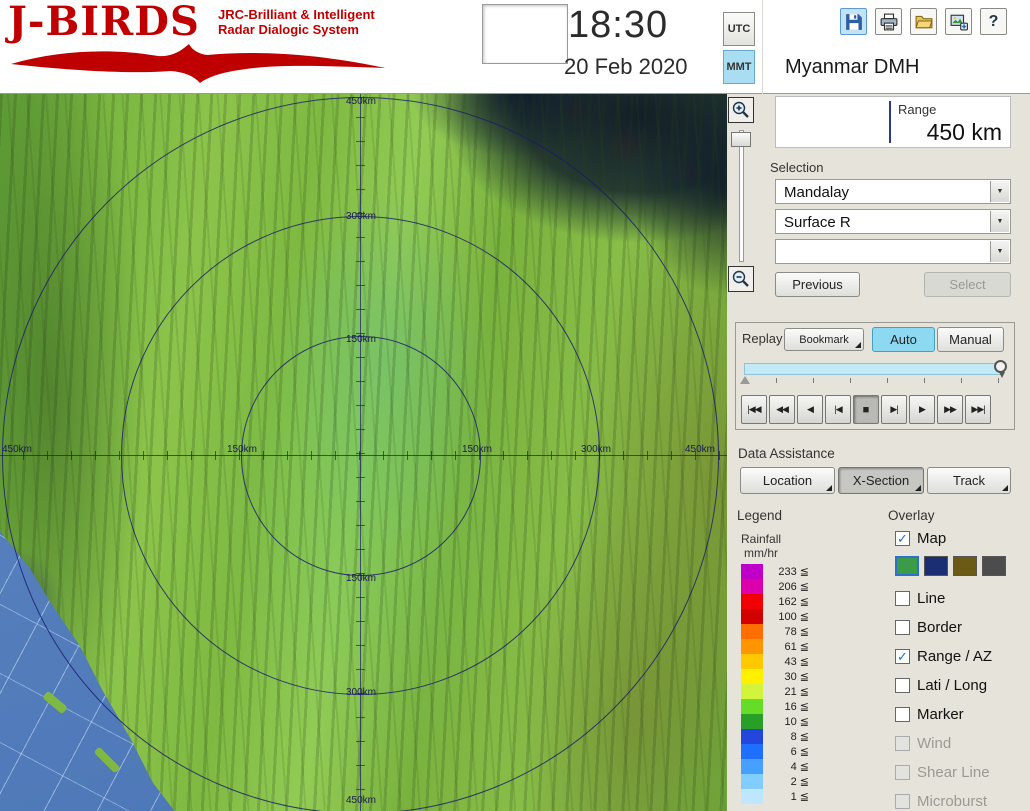  Describe the element at coordinates (198, 63) in the screenshot. I see `eagle-icon` at that location.